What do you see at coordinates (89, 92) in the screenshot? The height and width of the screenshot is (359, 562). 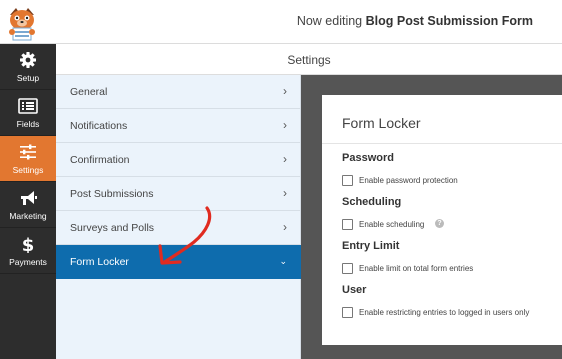 I see `panel-item-label: General` at bounding box center [89, 92].